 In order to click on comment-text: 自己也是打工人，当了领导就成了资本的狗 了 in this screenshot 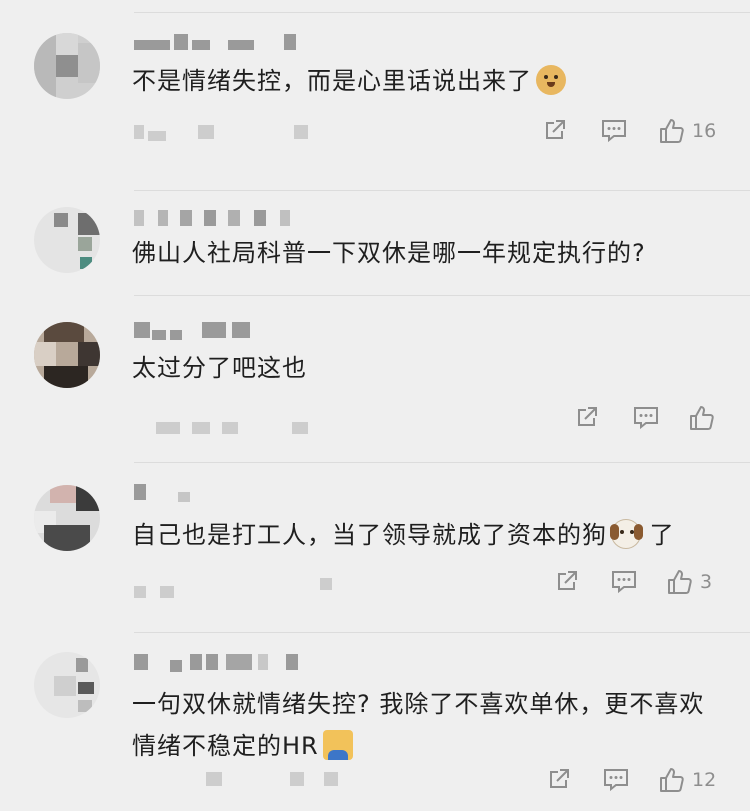, I will do `click(403, 534)`.